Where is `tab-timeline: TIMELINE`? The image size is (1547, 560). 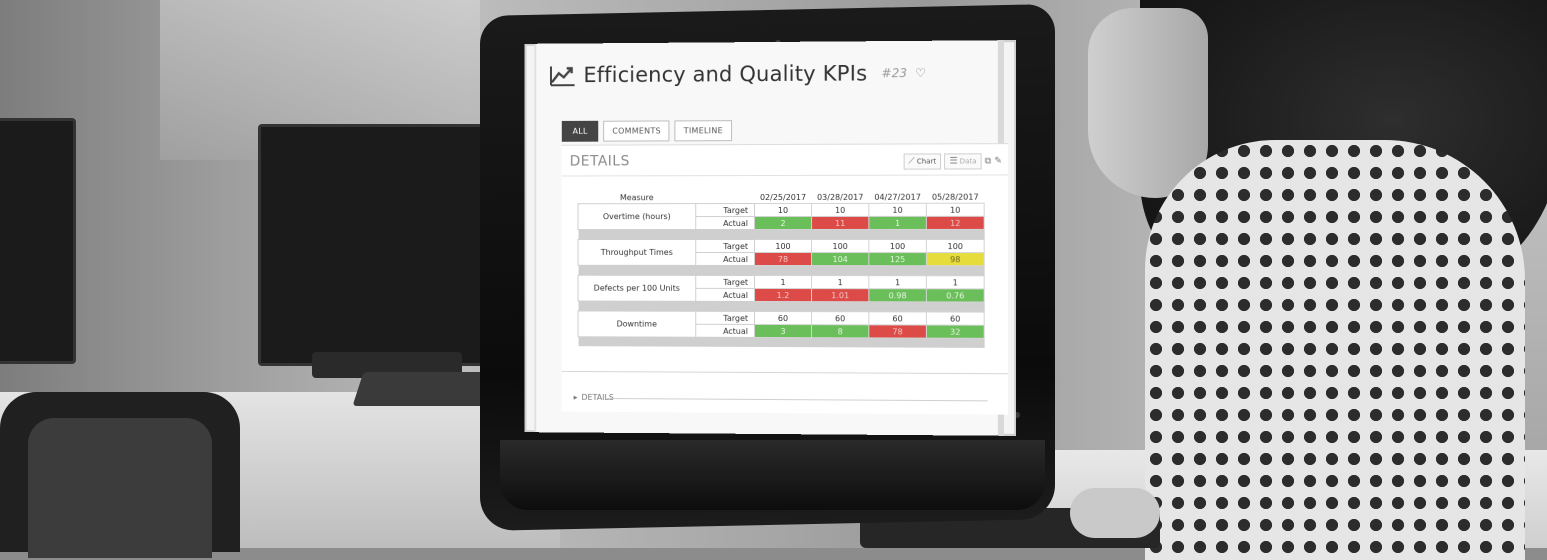
tab-timeline: TIMELINE is located at coordinates (703, 130).